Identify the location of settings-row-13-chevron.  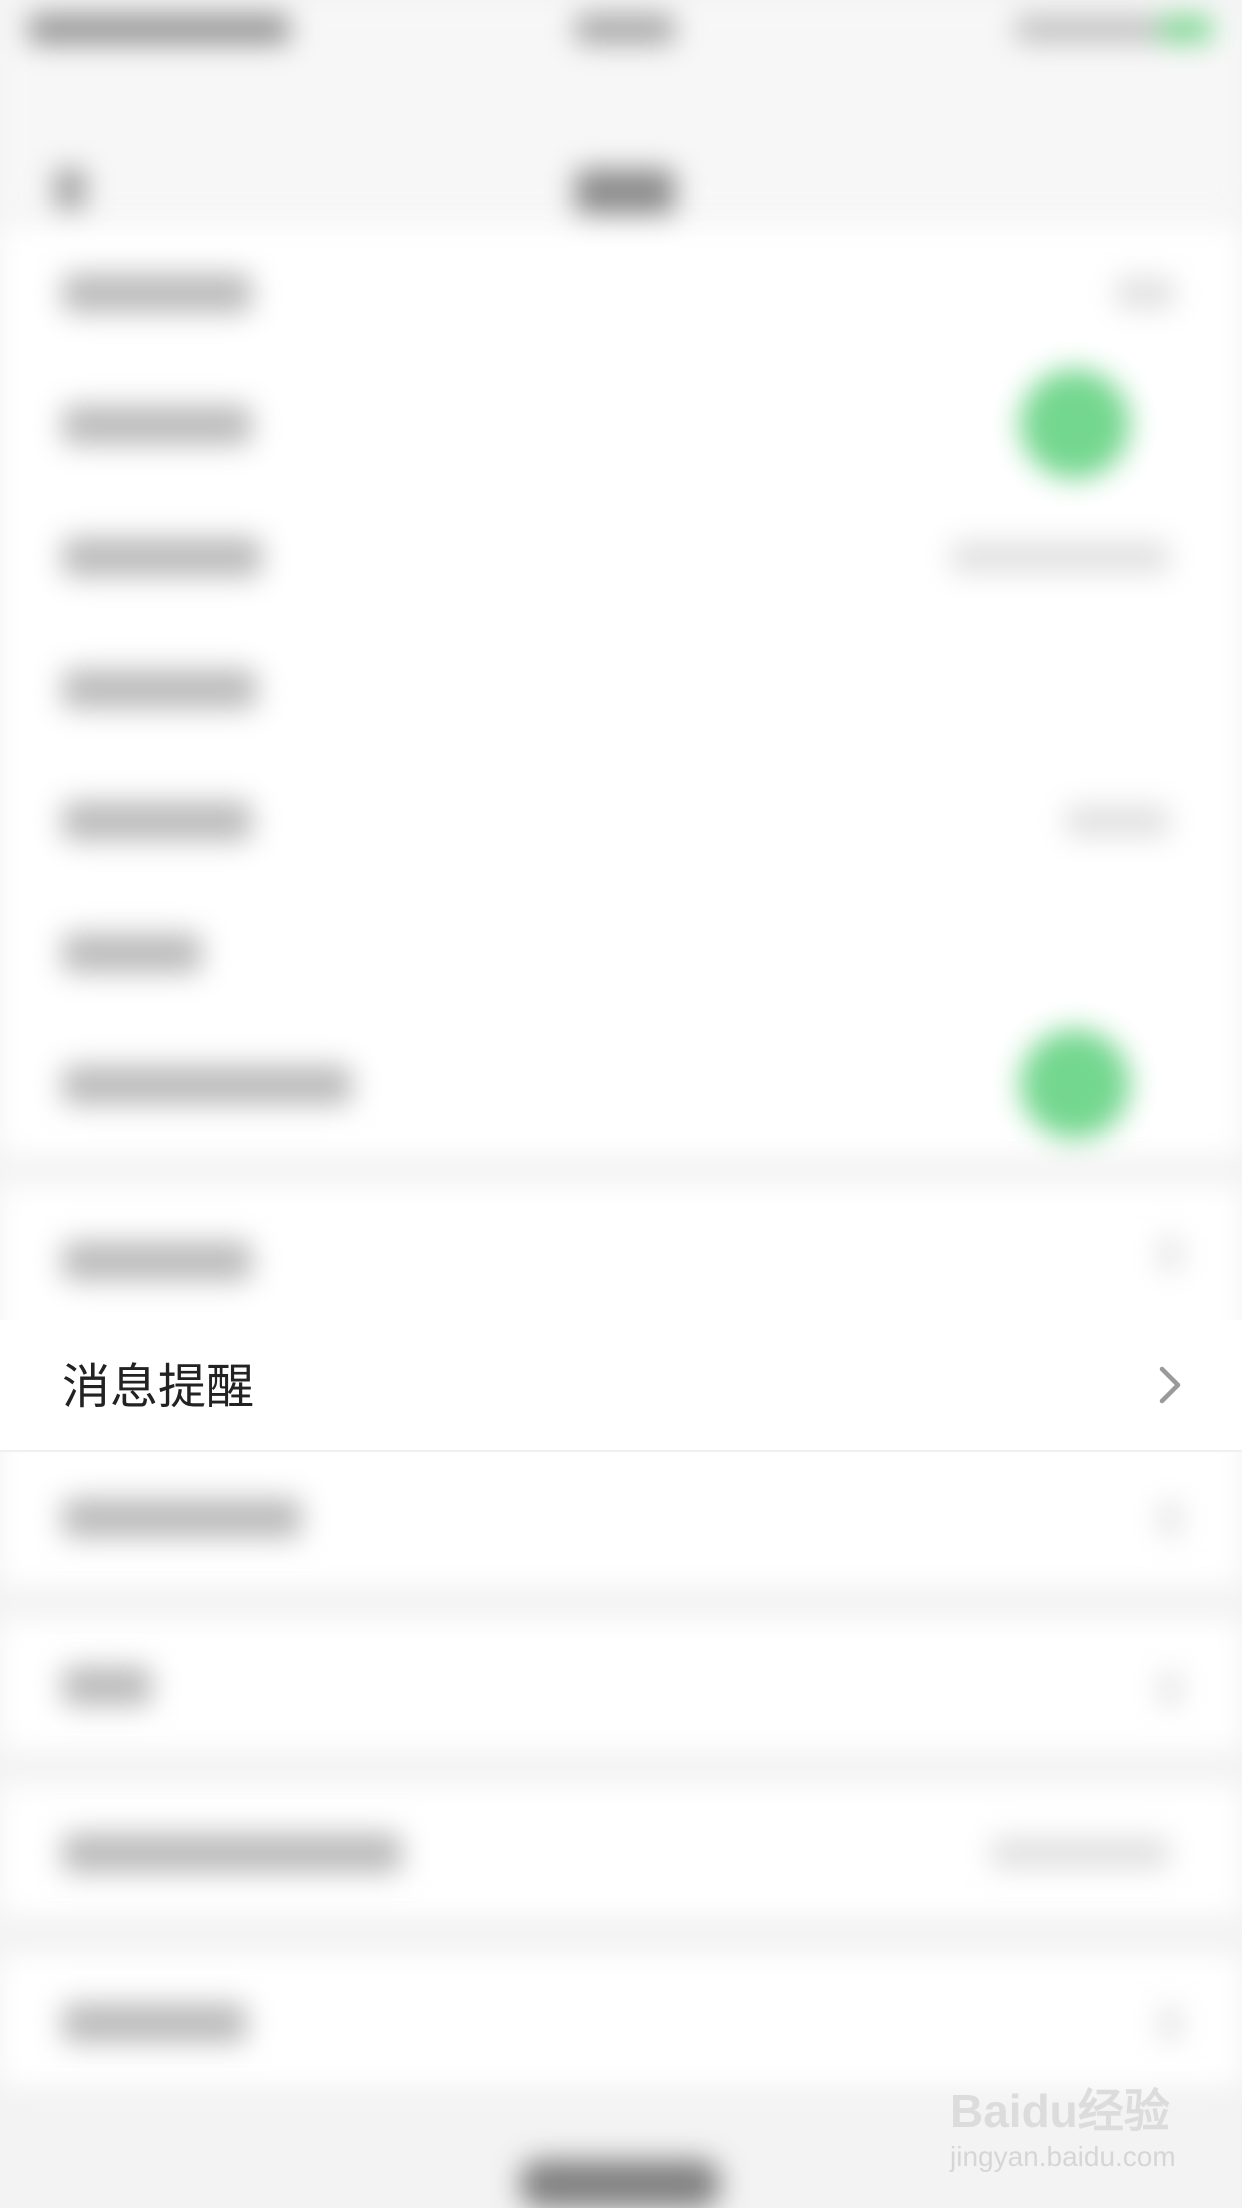
(1170, 2024).